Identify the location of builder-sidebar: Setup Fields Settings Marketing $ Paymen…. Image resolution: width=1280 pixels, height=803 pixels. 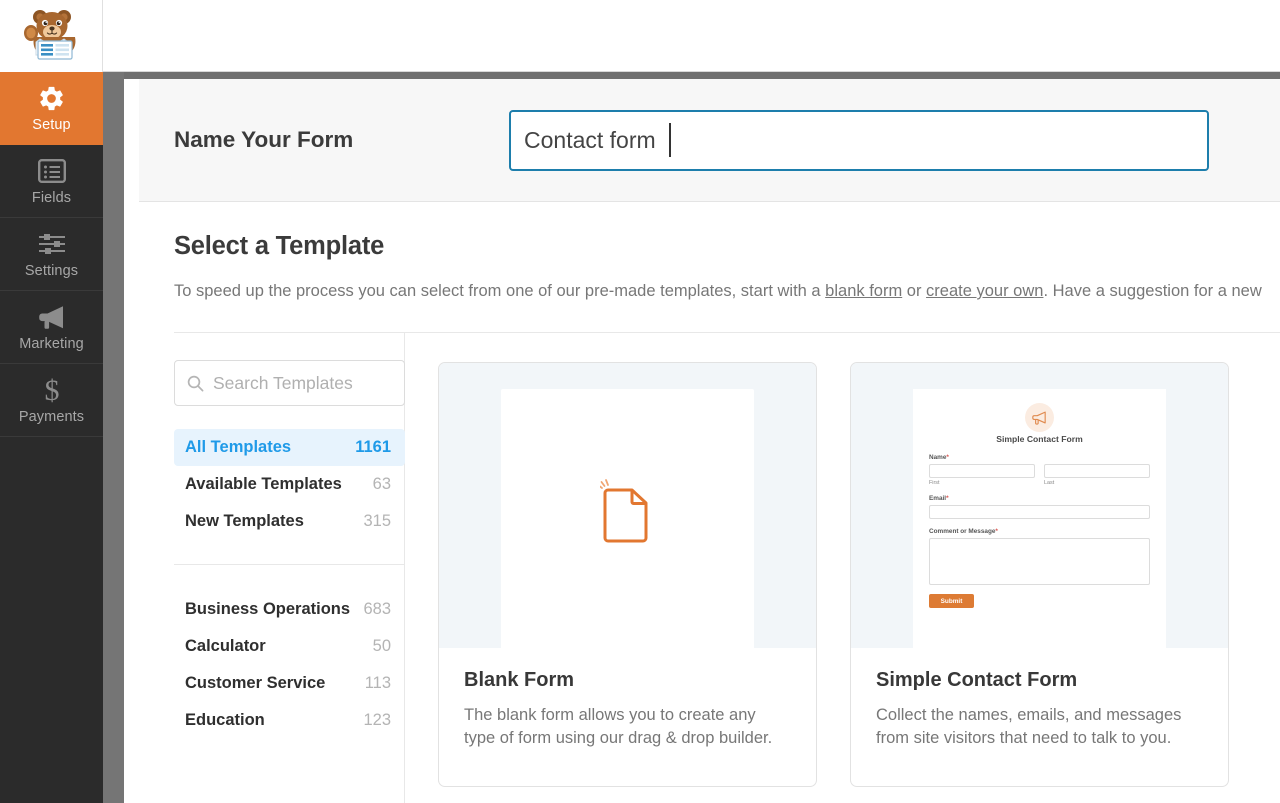
(51, 401).